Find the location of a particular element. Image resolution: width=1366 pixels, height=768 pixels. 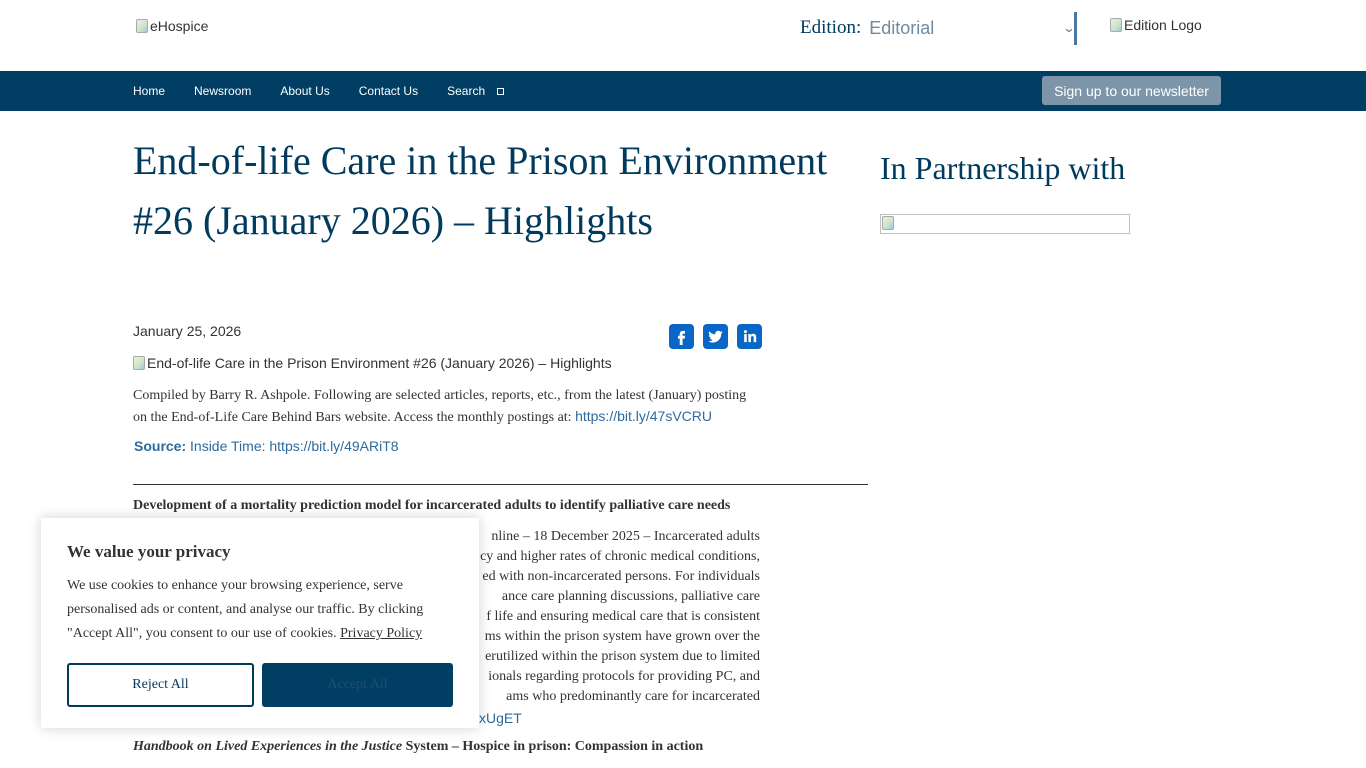

nav-item-home: Home is located at coordinates (149, 91).